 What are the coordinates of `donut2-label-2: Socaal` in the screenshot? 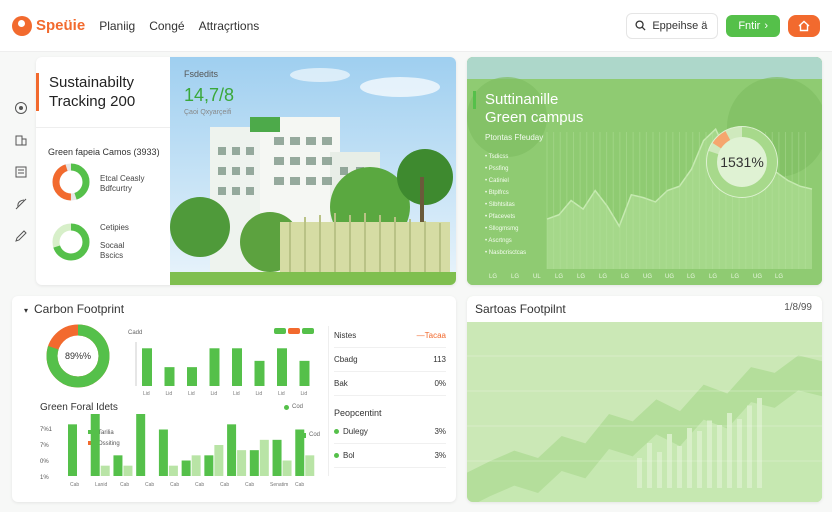 It's located at (112, 245).